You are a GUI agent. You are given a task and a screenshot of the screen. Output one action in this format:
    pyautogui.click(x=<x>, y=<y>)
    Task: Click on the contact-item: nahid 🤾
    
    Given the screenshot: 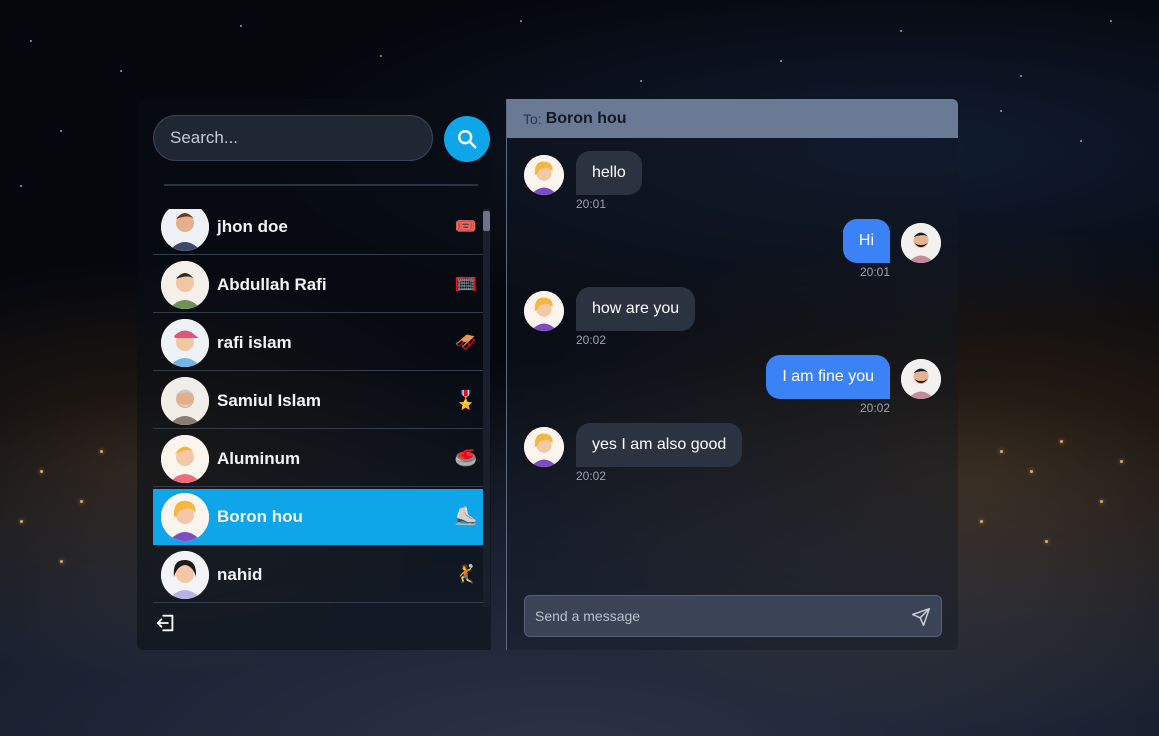 What is the action you would take?
    pyautogui.click(x=318, y=575)
    